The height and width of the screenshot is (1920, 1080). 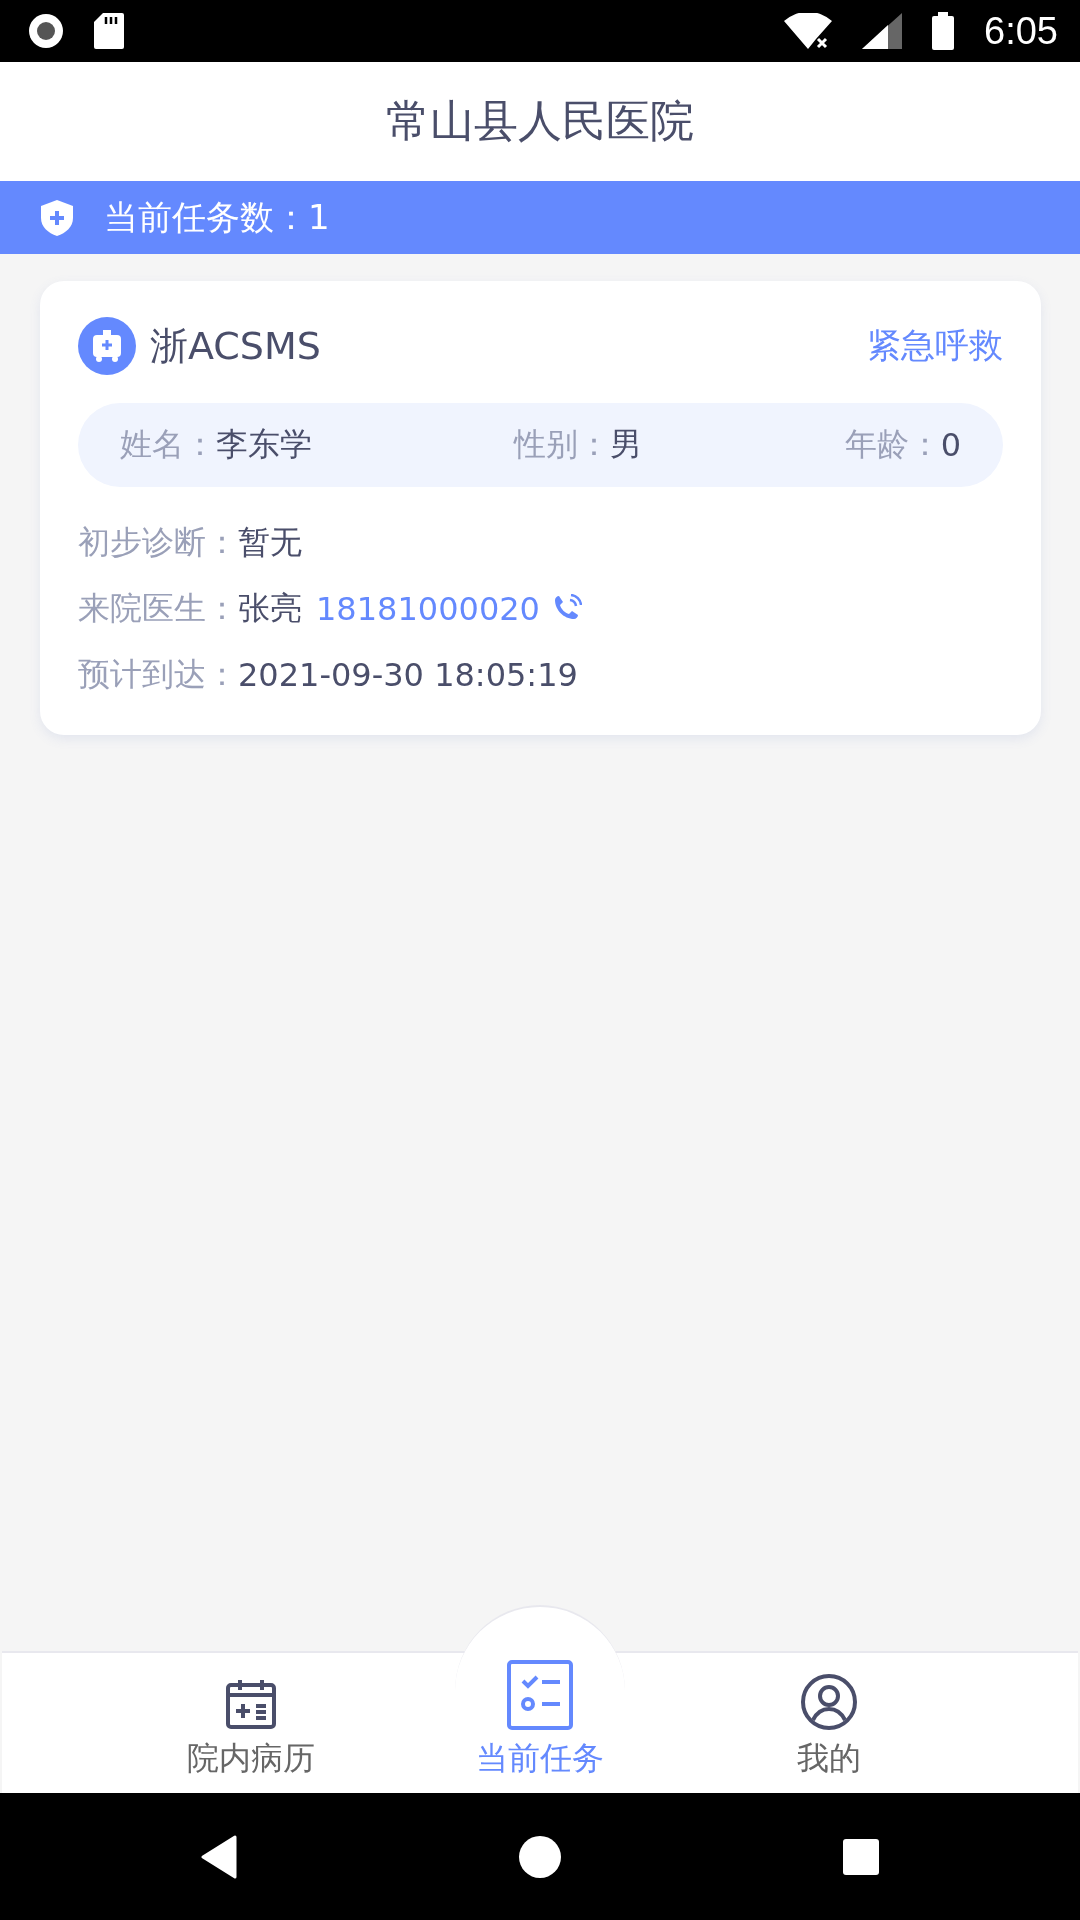 What do you see at coordinates (264, 444) in the screenshot?
I see `field-value: 李东学` at bounding box center [264, 444].